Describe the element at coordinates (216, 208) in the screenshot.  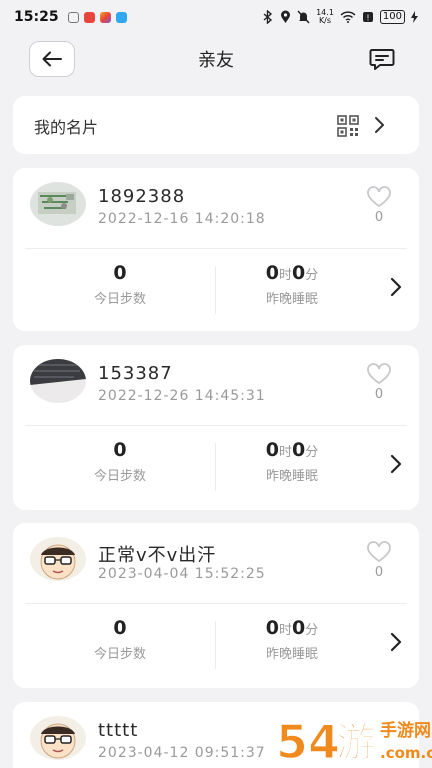
I see `friend-header: 1892388 2022-12-16 14:20:18 0` at that location.